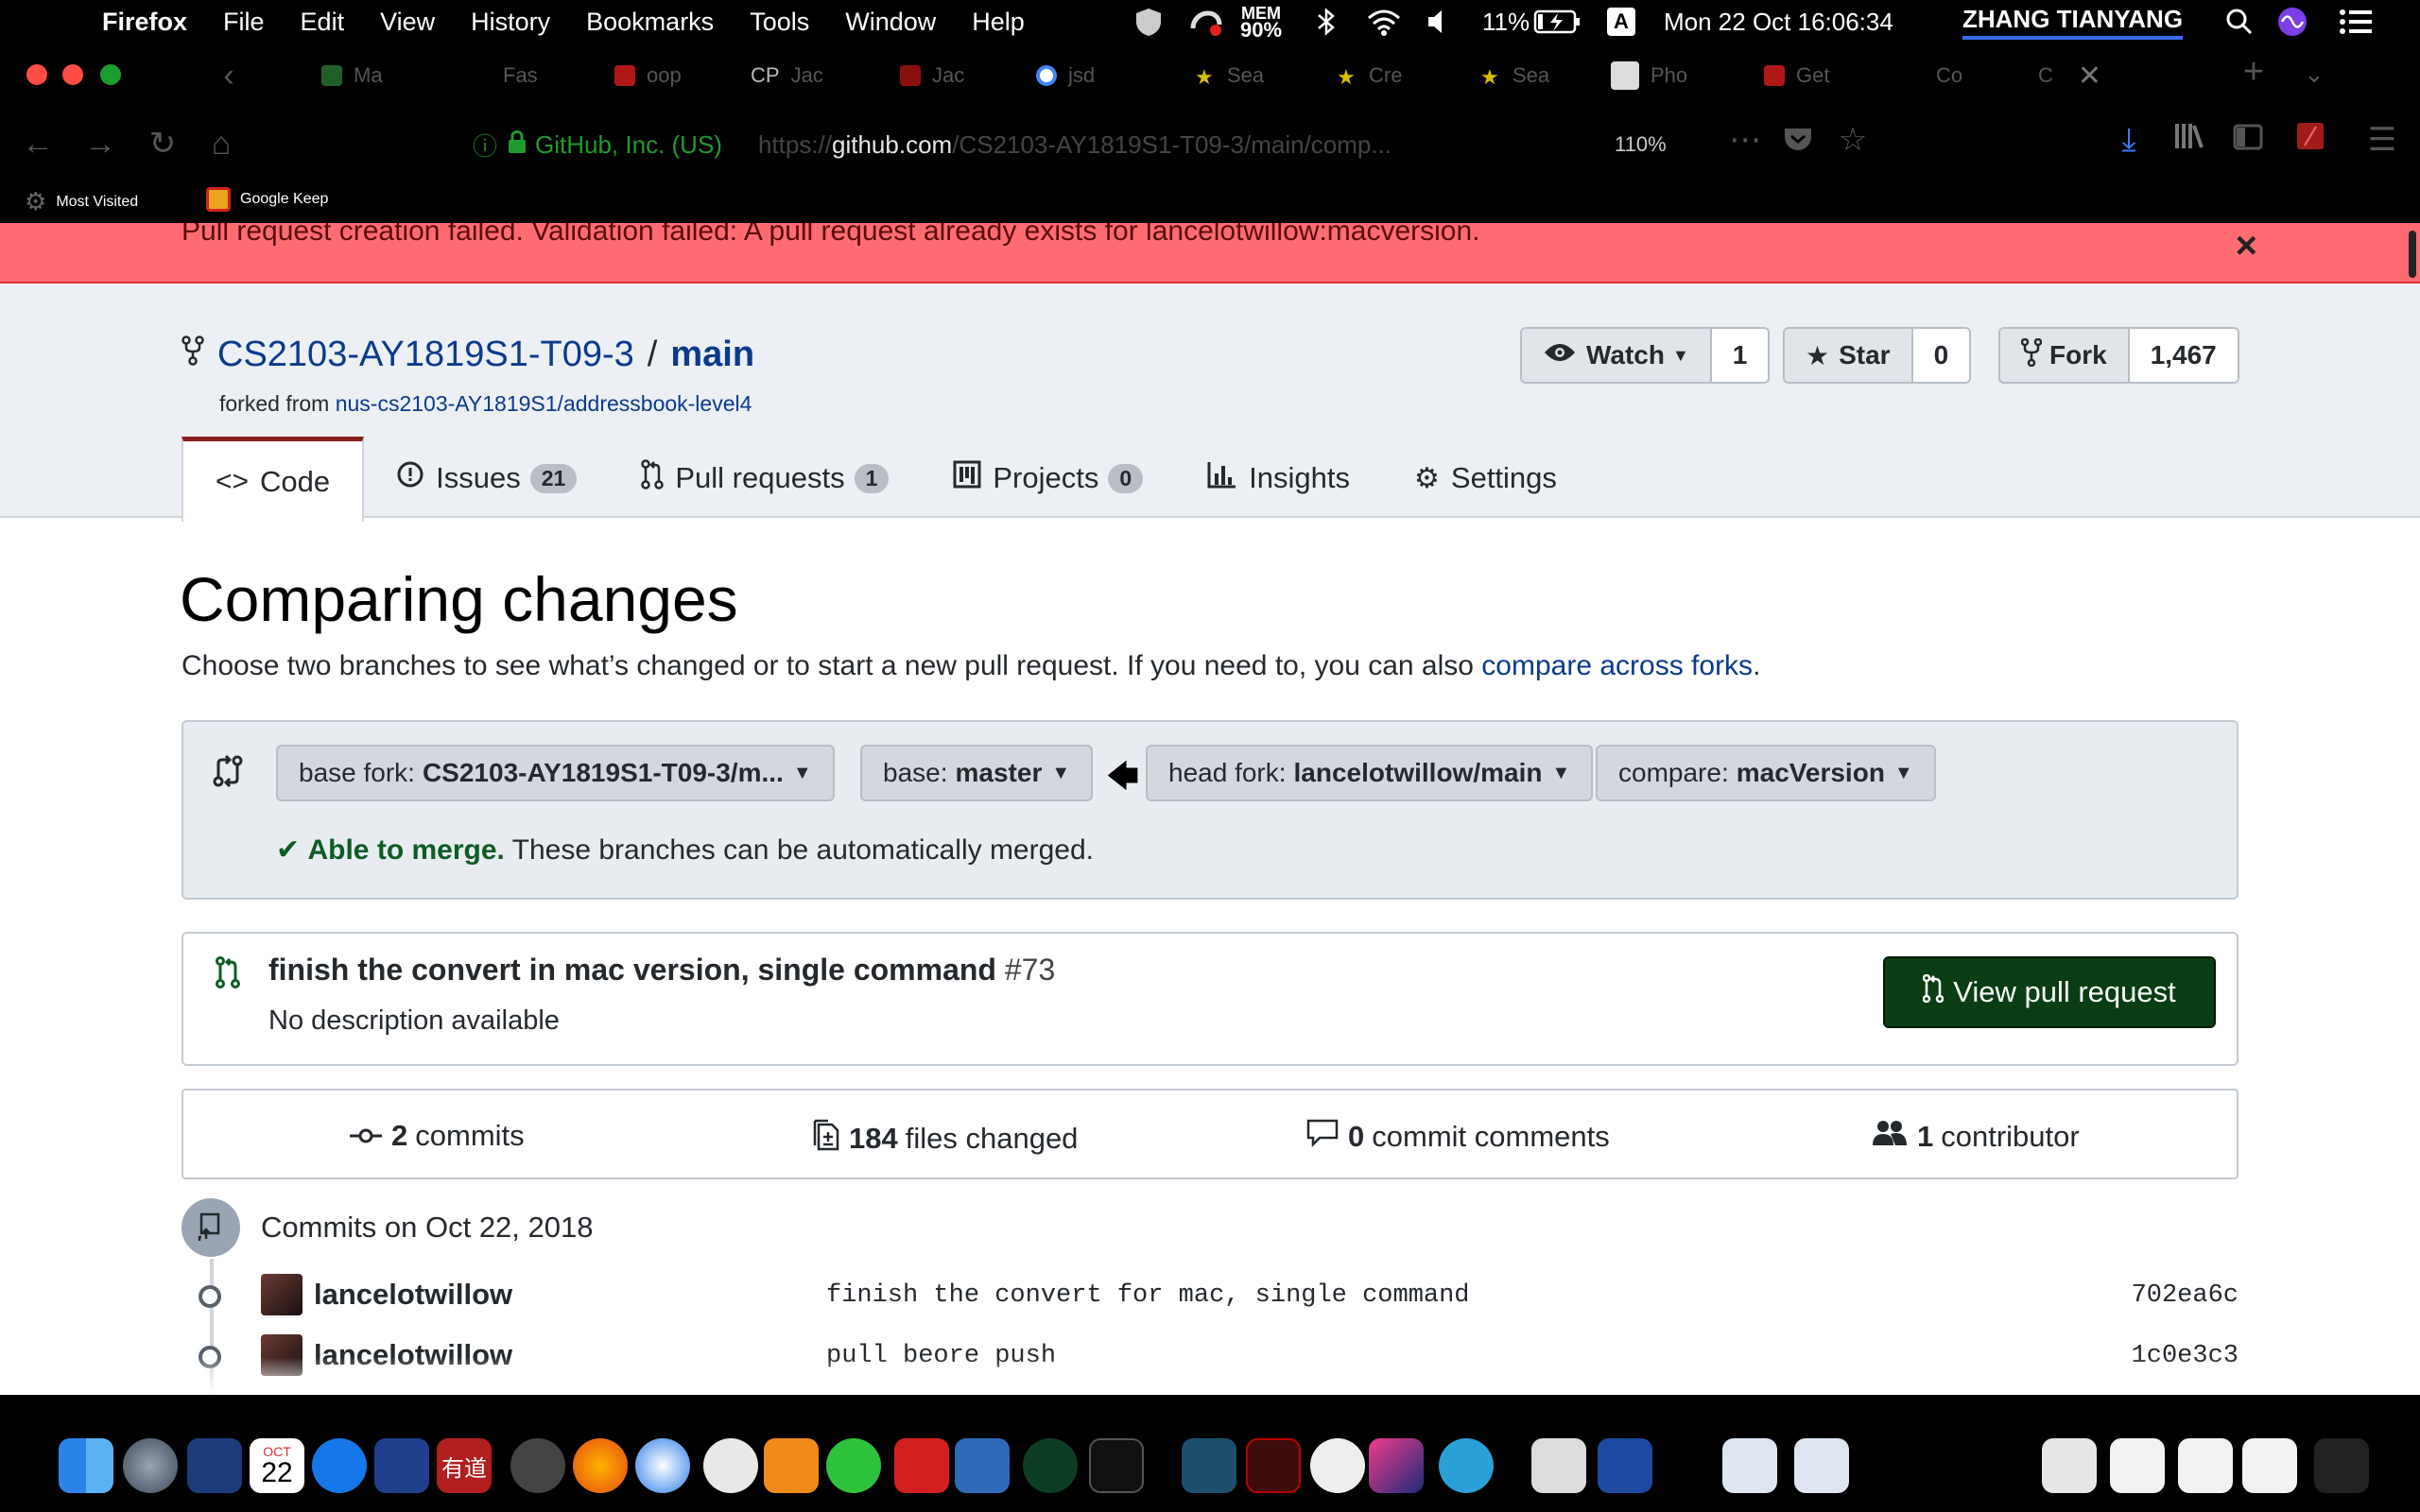 This screenshot has height=1512, width=2420. I want to click on clock: Mon 22 Oct 16:06:34, so click(1779, 21).